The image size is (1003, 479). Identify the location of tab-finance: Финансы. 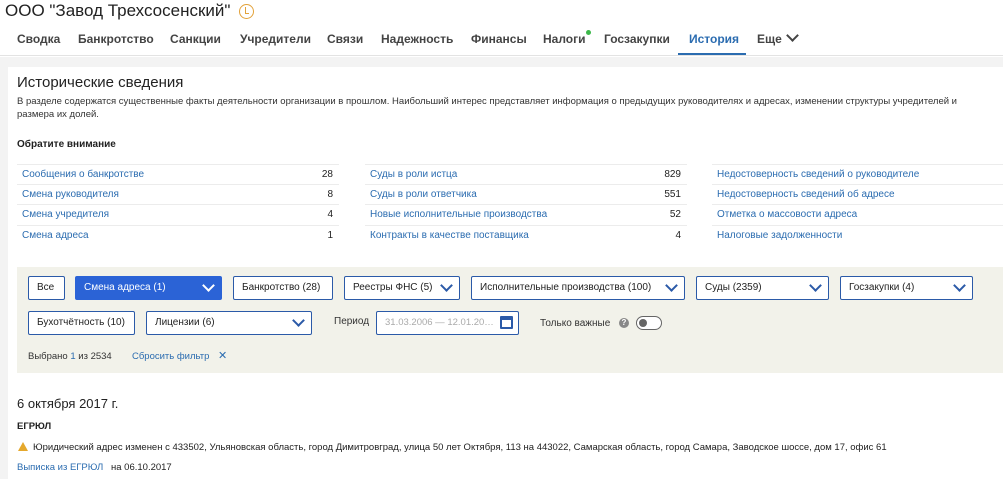
(499, 39).